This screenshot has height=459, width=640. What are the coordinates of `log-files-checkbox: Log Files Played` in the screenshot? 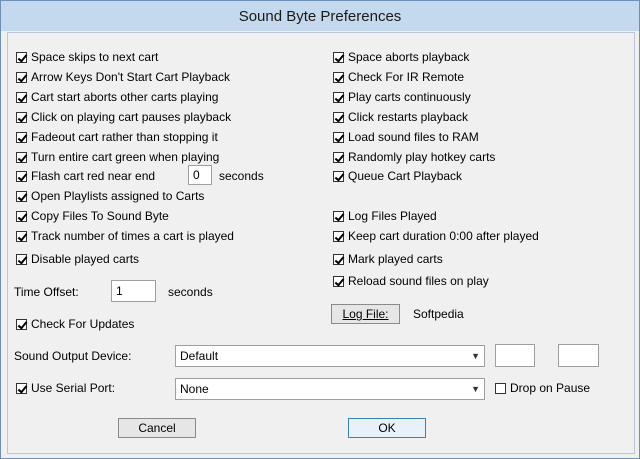 It's located at (385, 216).